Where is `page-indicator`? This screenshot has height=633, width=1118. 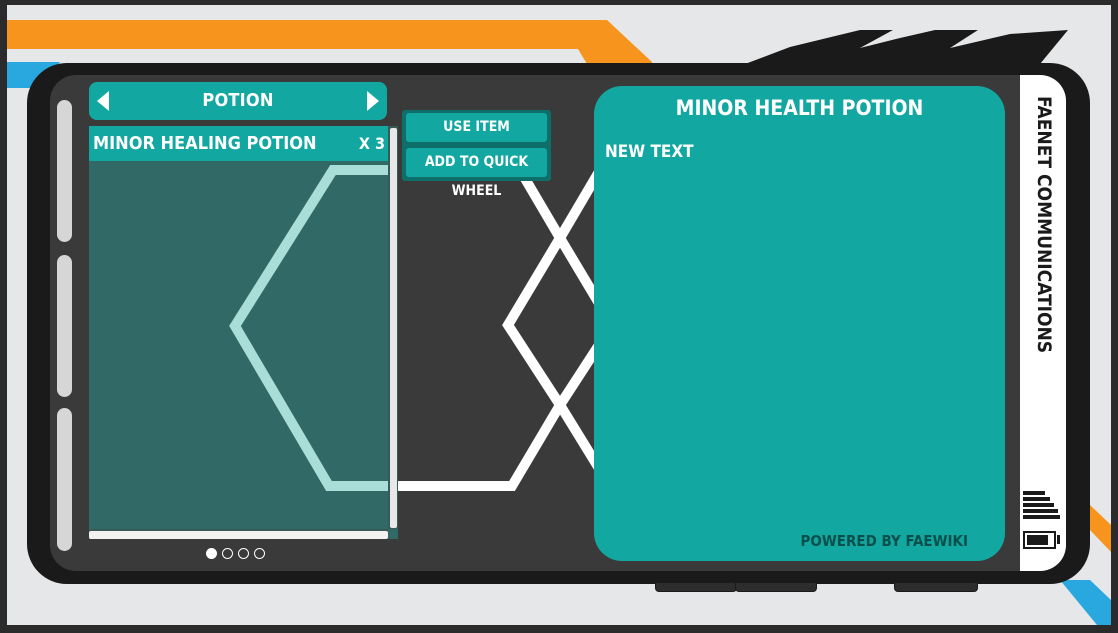 page-indicator is located at coordinates (241, 555).